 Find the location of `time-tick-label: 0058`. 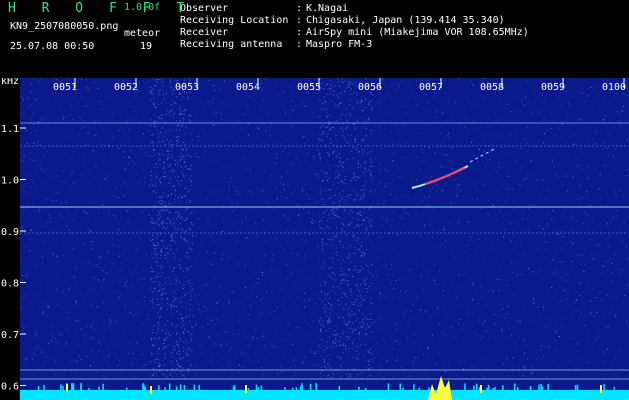

time-tick-label: 0058 is located at coordinates (492, 87).